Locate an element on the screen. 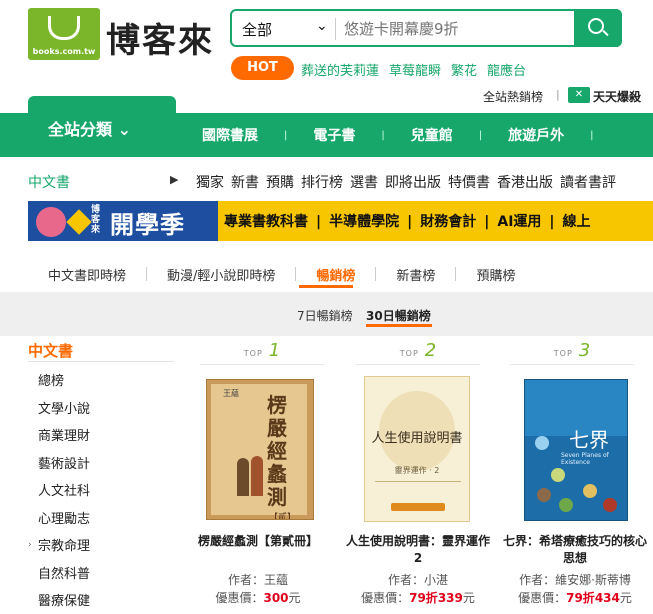  product-rank-header: TOP 1 is located at coordinates (262, 352).